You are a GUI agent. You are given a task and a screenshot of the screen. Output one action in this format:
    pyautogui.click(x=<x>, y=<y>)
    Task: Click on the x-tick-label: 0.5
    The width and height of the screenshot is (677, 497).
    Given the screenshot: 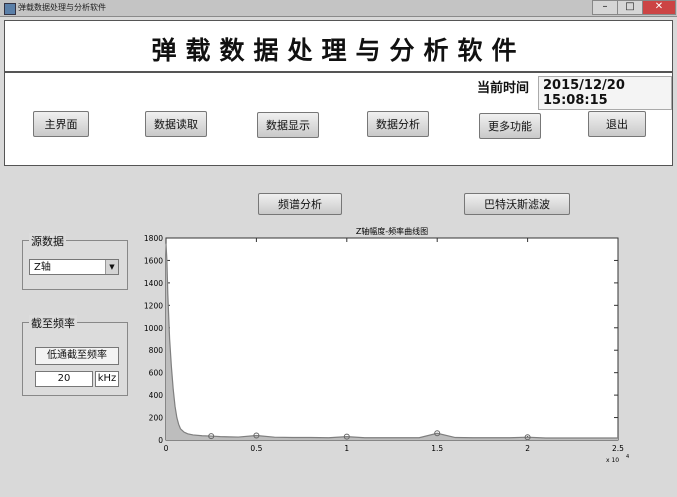 What is the action you would take?
    pyautogui.click(x=256, y=448)
    